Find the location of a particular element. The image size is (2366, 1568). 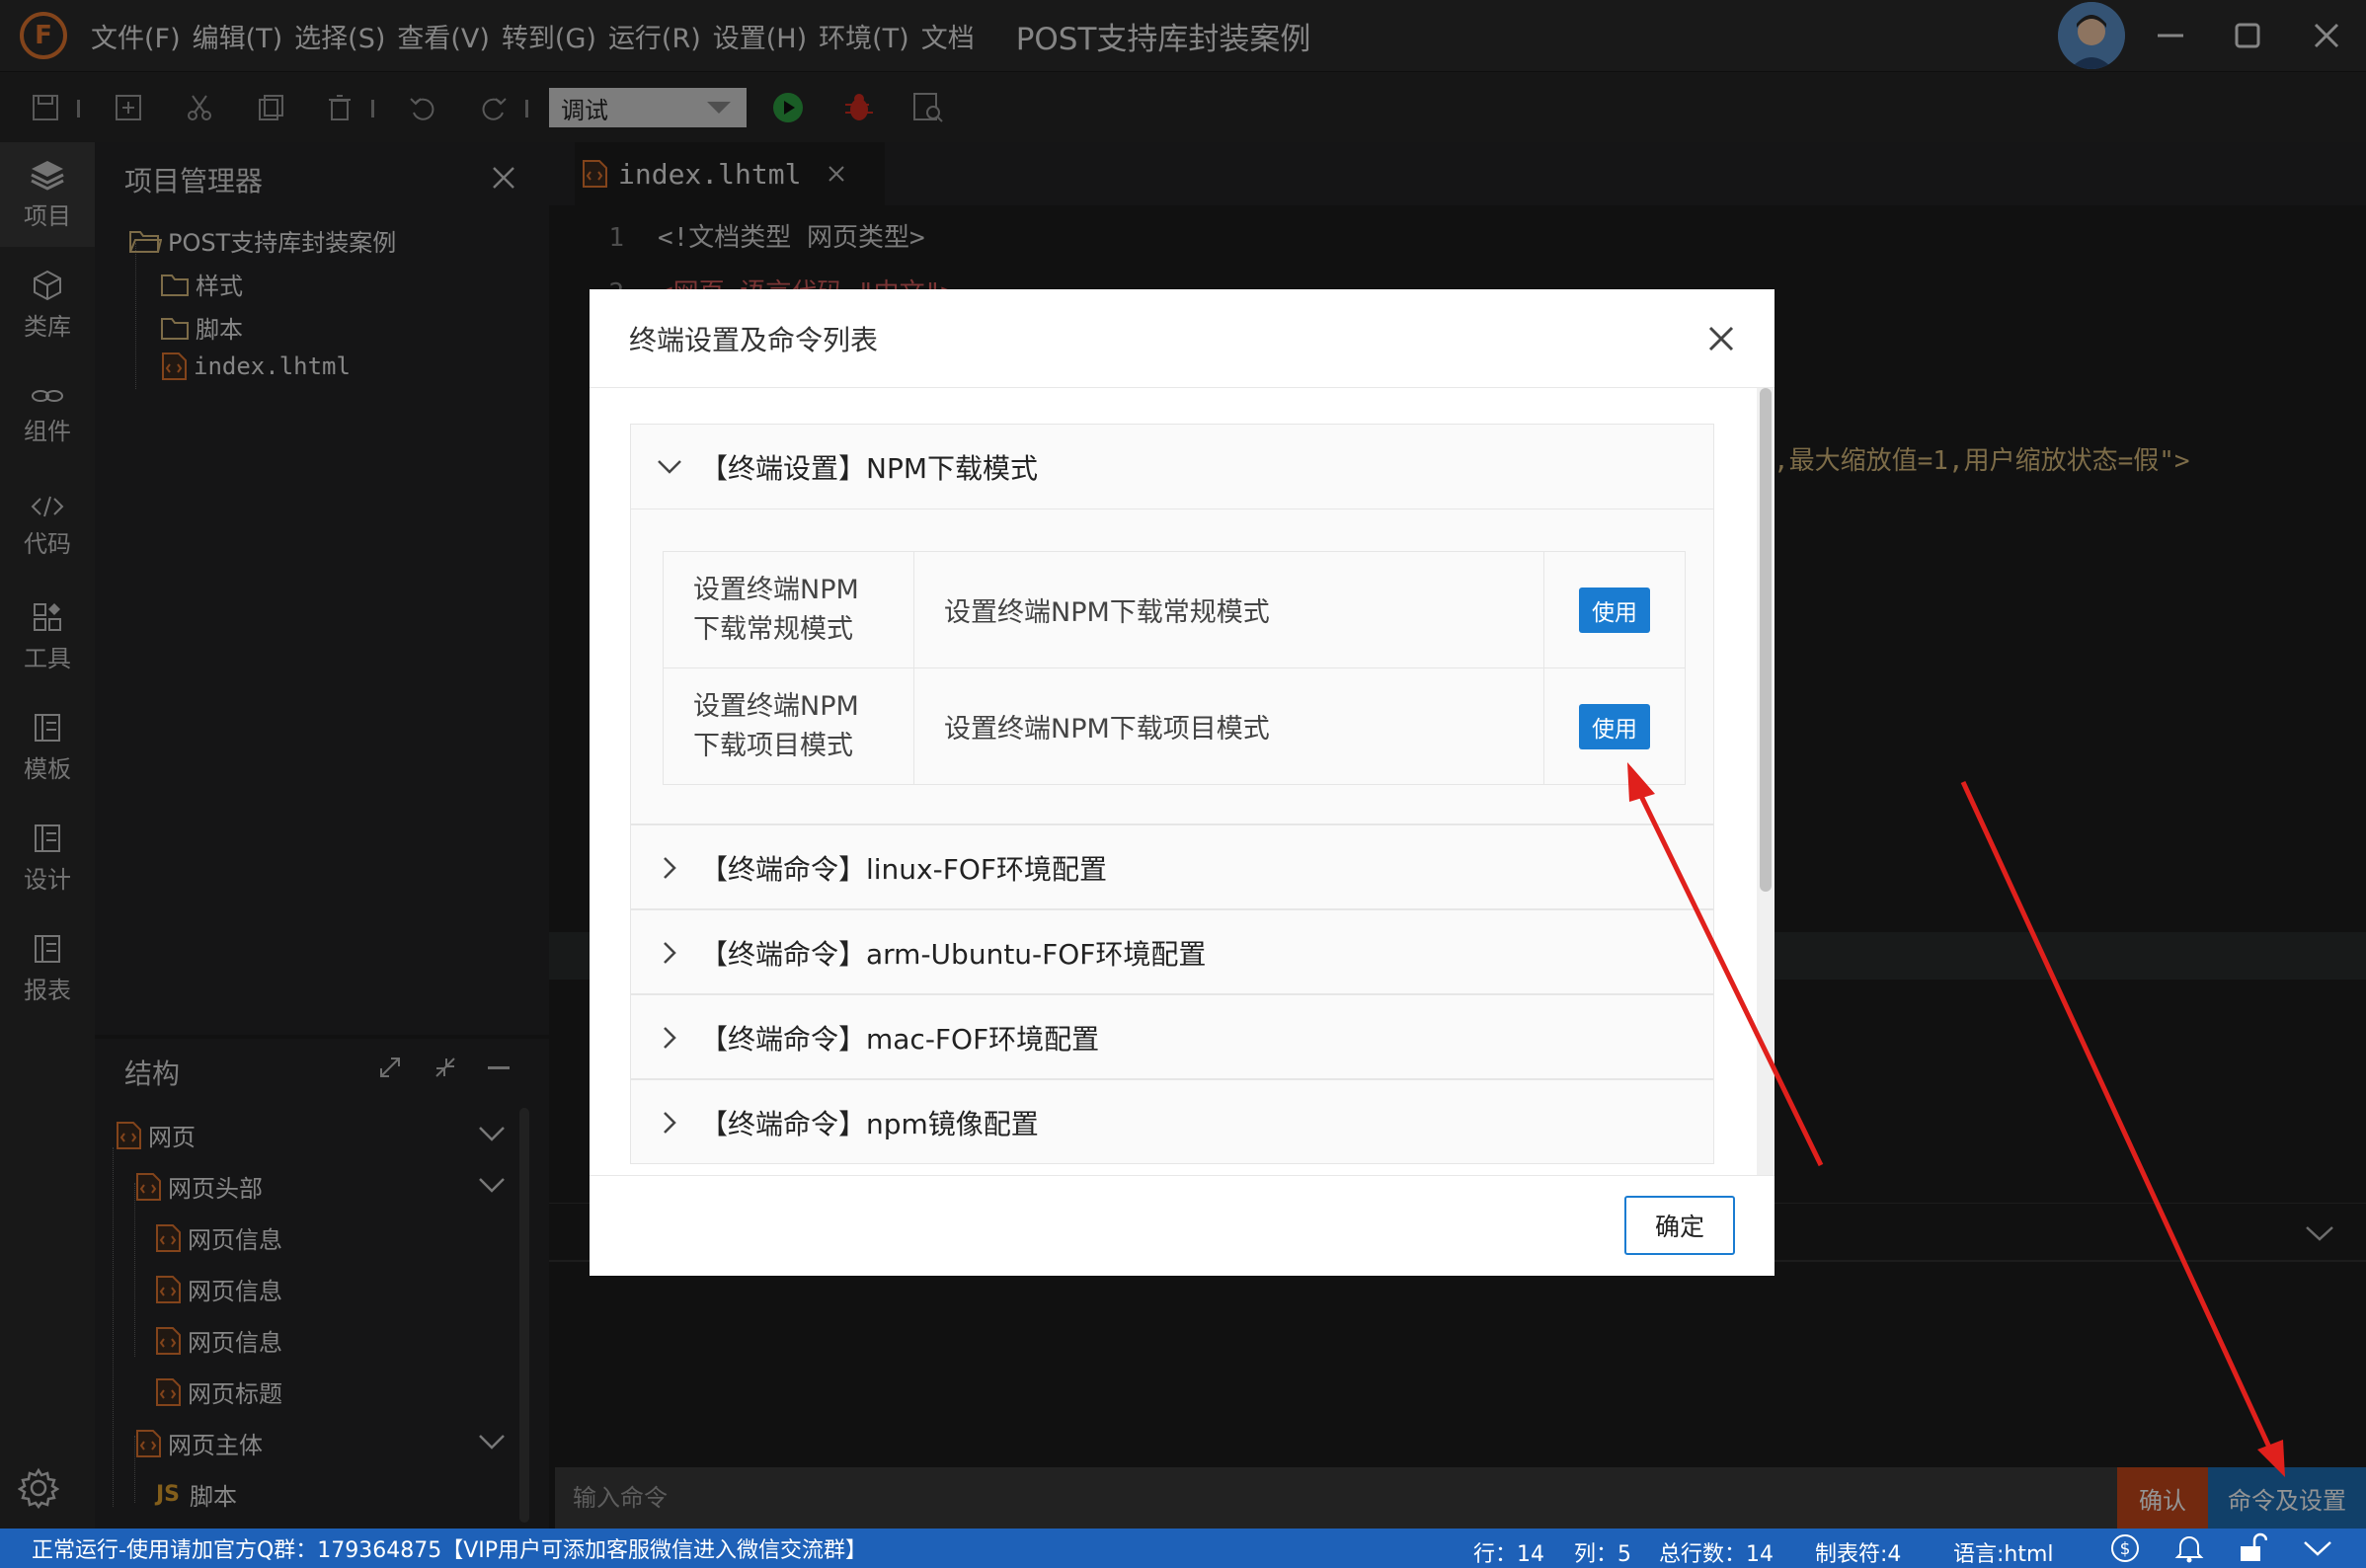

close-icon is located at coordinates (1721, 339).